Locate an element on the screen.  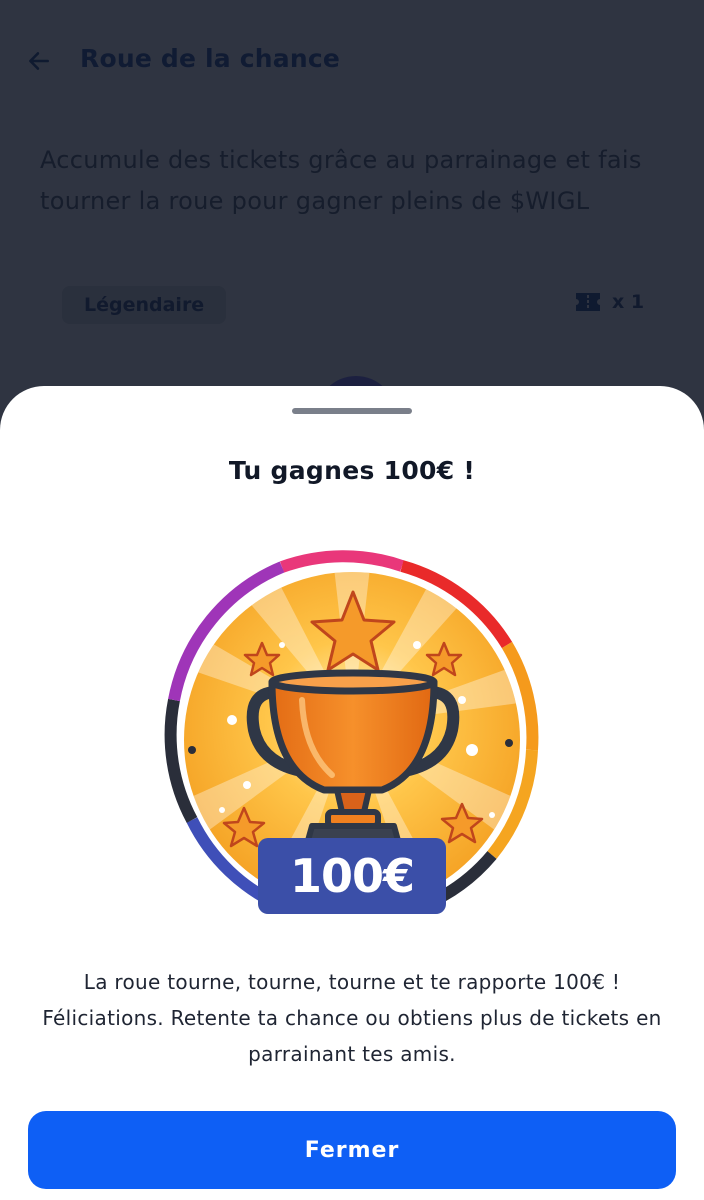
prize-title: Tu gagnes 100€ ! is located at coordinates (352, 470).